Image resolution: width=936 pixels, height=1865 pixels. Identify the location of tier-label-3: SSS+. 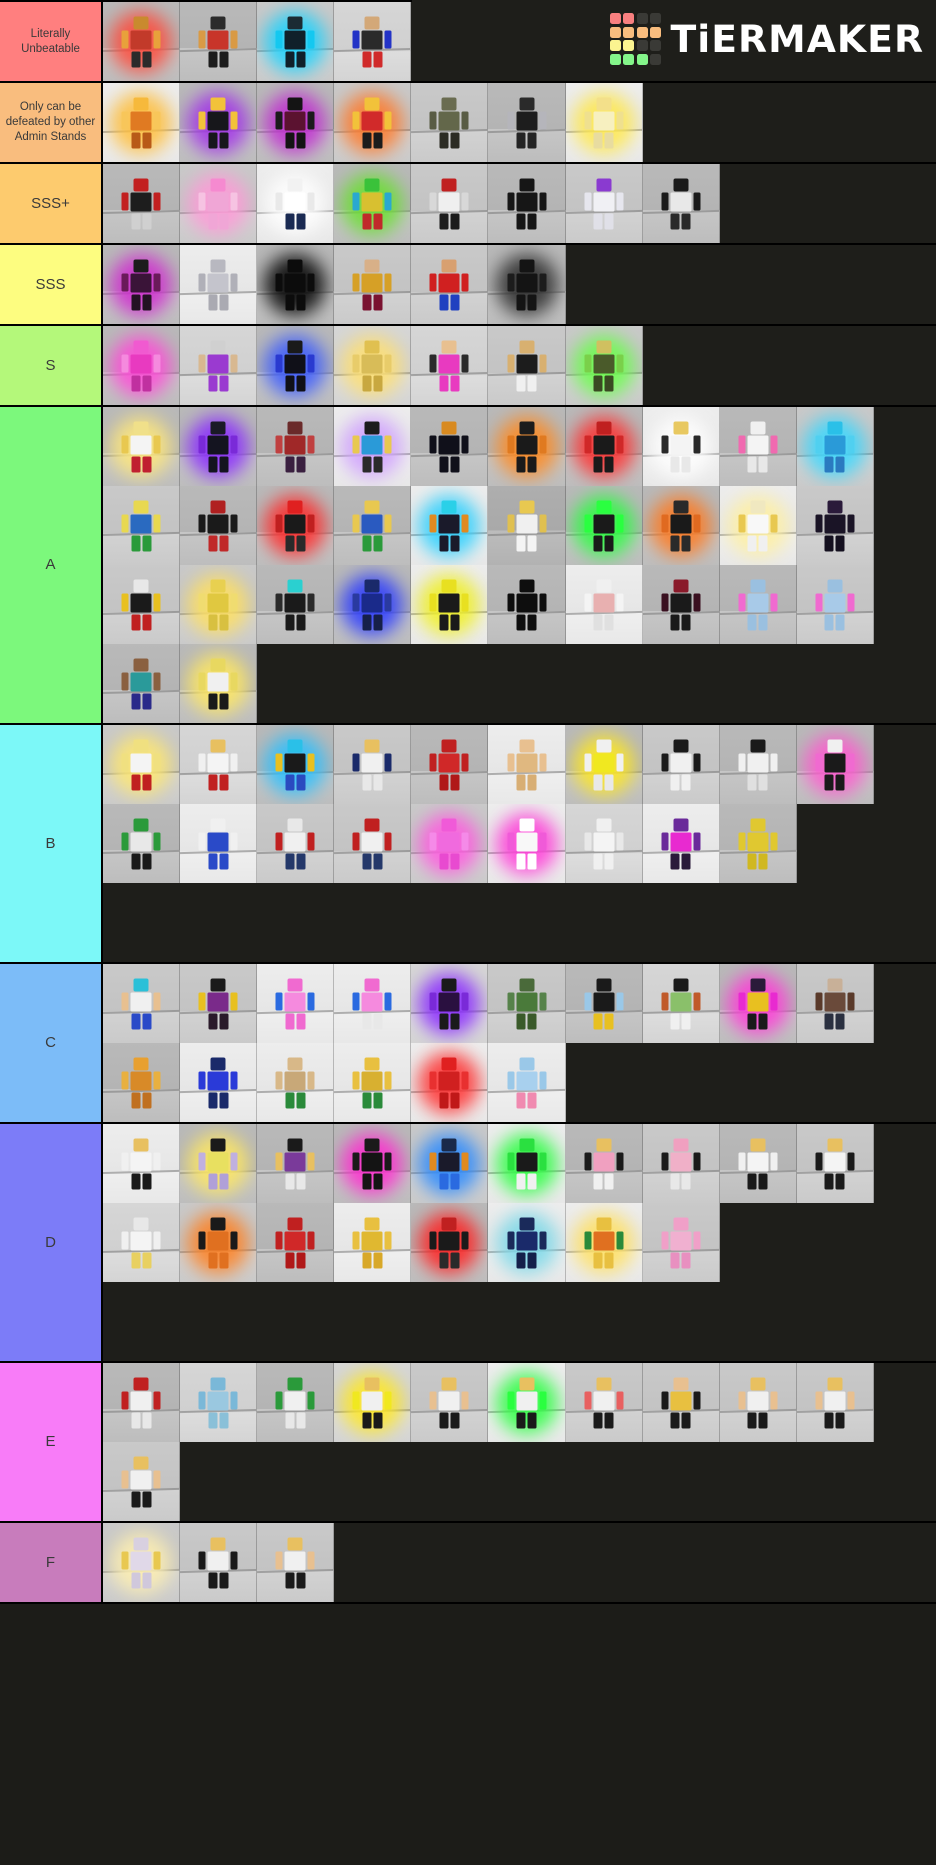
(51, 203).